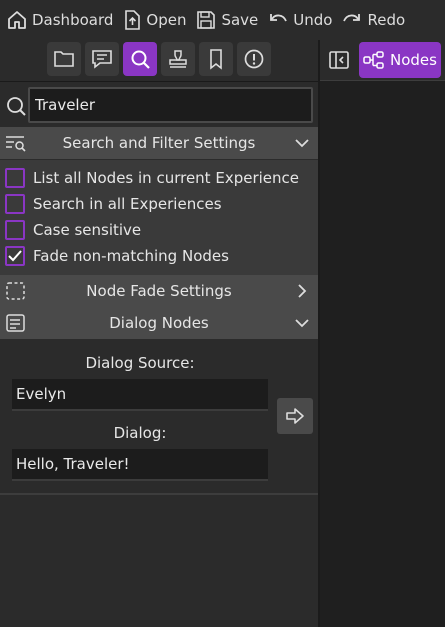 Image resolution: width=445 pixels, height=627 pixels. I want to click on comment-icon, so click(102, 59).